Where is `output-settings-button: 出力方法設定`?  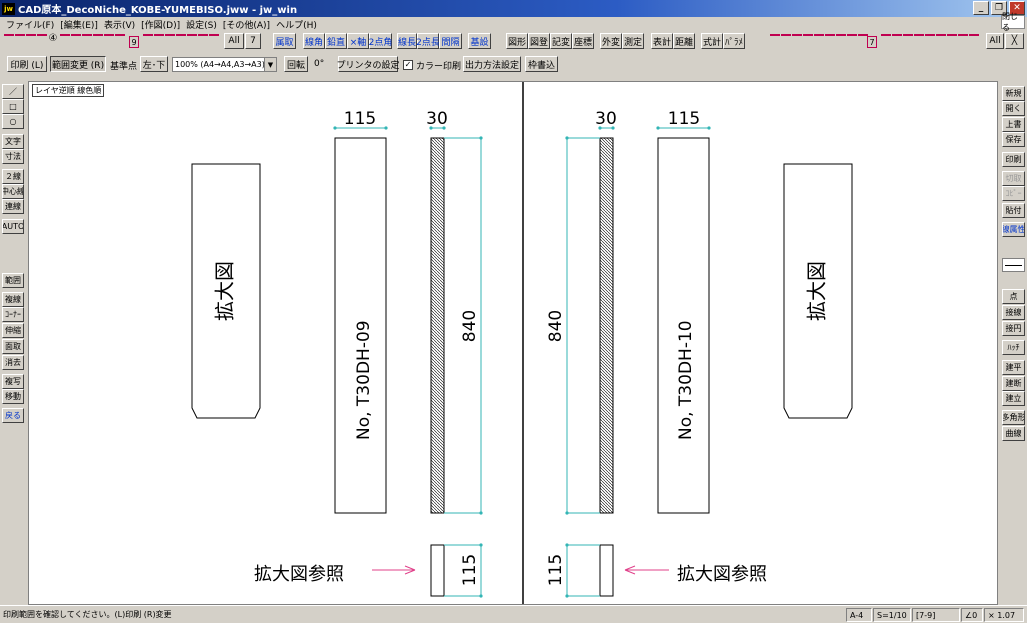
output-settings-button: 出力方法設定 is located at coordinates (492, 64).